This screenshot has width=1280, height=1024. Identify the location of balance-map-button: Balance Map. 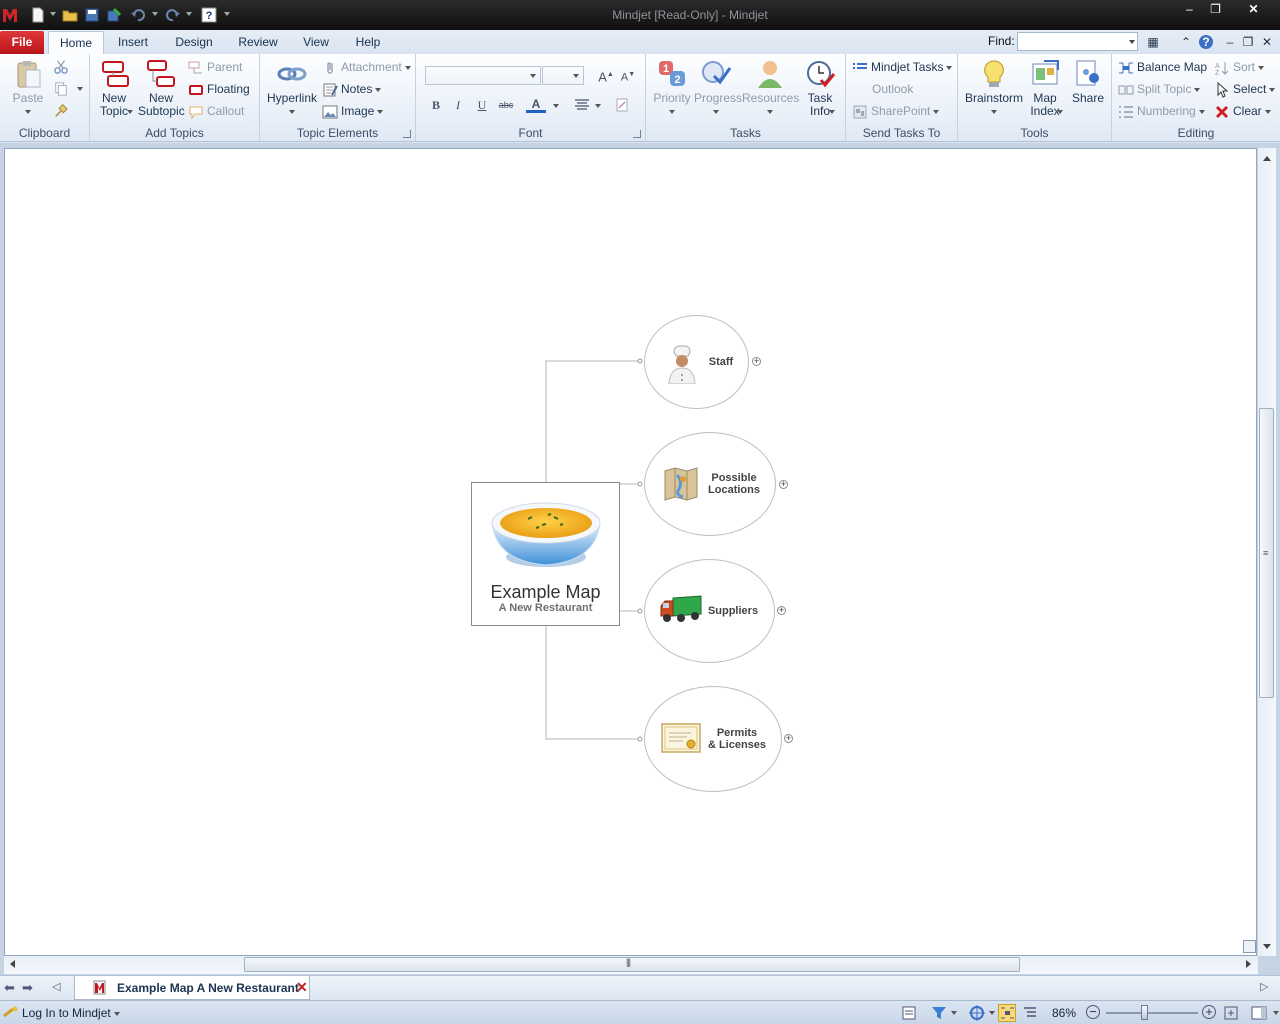
(1162, 67).